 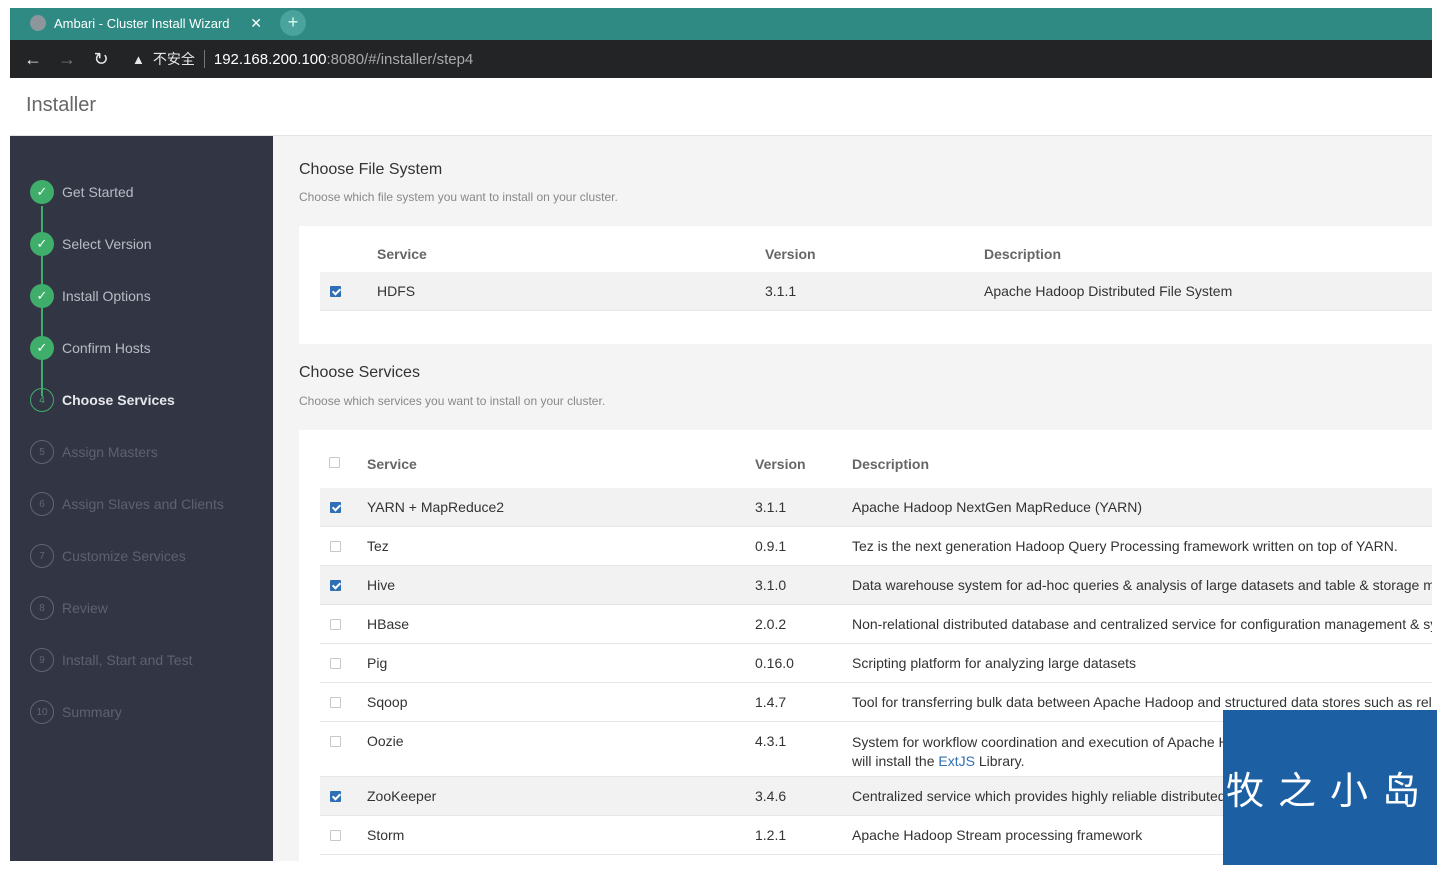 What do you see at coordinates (721, 107) in the screenshot?
I see `app-header: Installer` at bounding box center [721, 107].